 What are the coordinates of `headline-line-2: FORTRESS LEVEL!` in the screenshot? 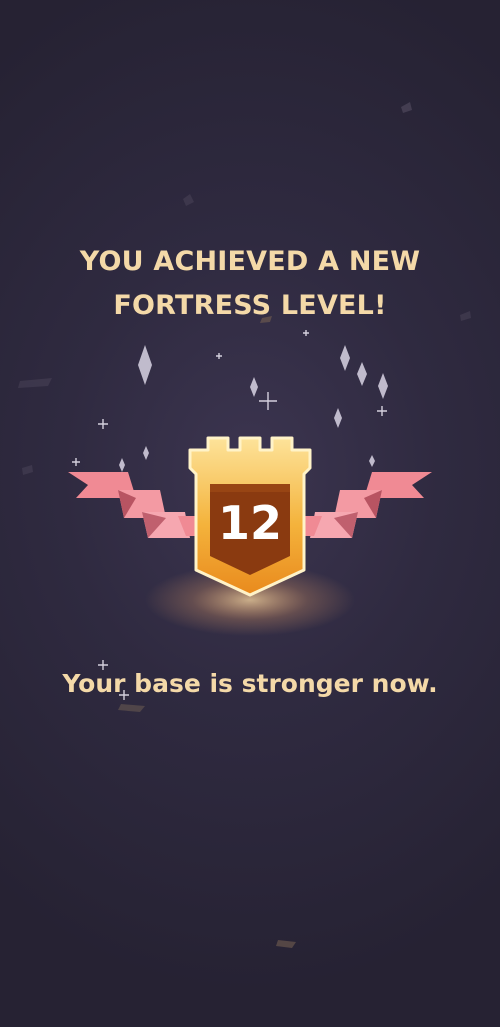 It's located at (250, 305).